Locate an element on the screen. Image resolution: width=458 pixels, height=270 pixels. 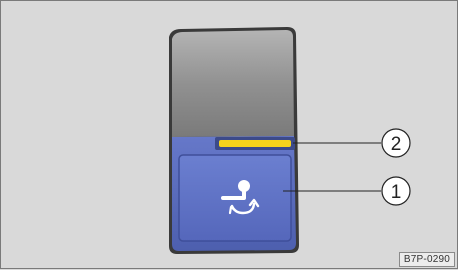
upper-gray-panel is located at coordinates (233, 83).